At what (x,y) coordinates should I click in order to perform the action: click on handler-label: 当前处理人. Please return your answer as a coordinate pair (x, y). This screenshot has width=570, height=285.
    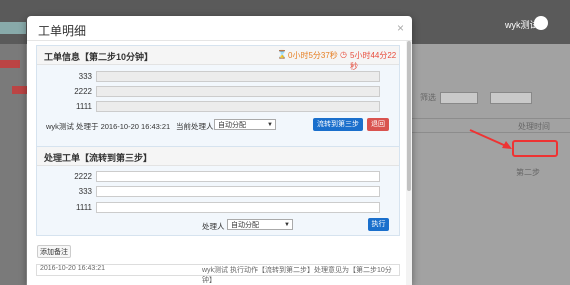
    Looking at the image, I should click on (195, 126).